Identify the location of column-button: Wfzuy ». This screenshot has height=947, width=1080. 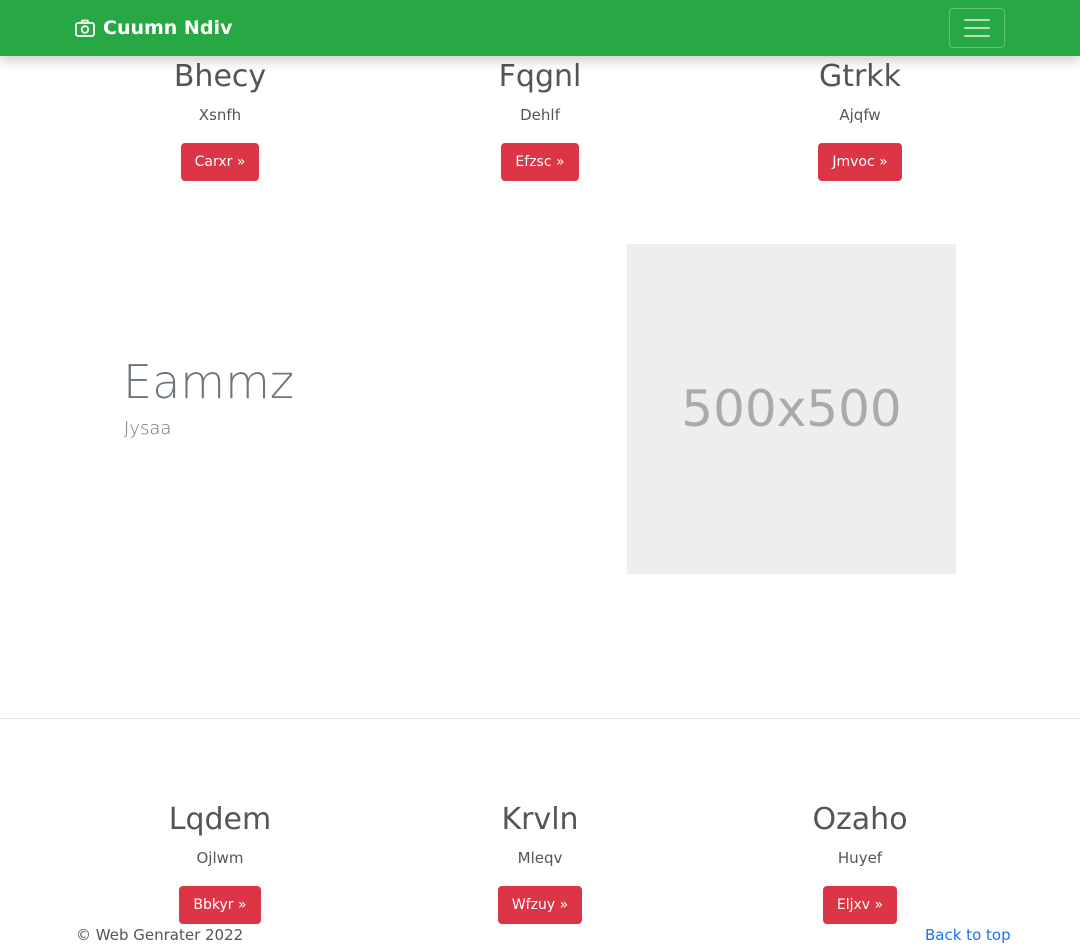
(540, 905).